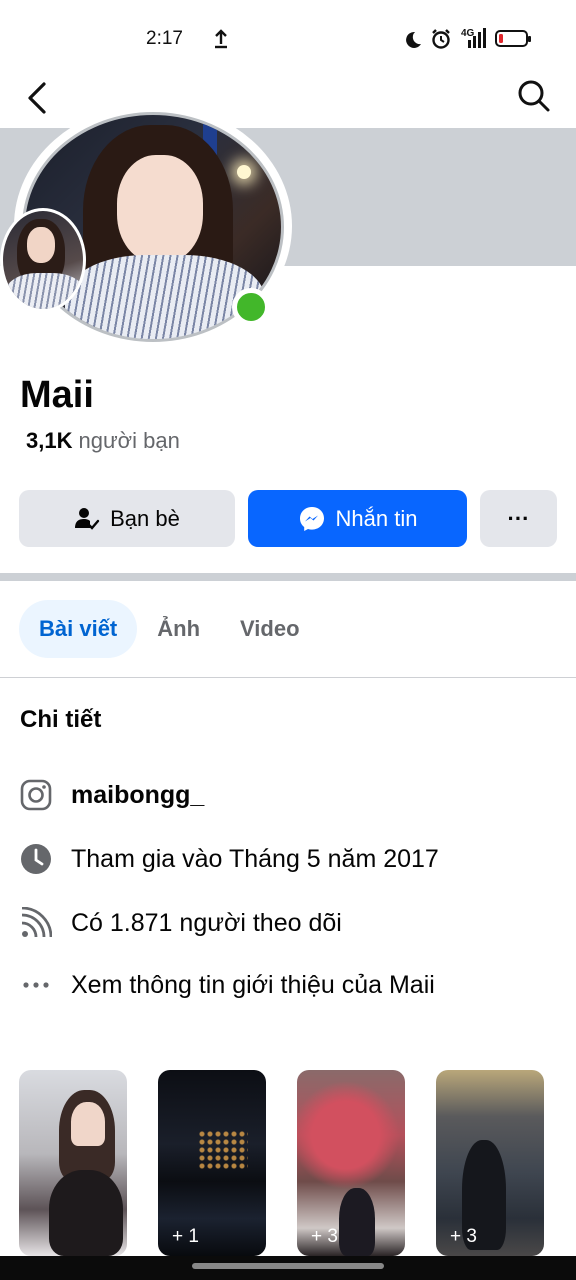  What do you see at coordinates (36, 923) in the screenshot?
I see `rss-followers-icon` at bounding box center [36, 923].